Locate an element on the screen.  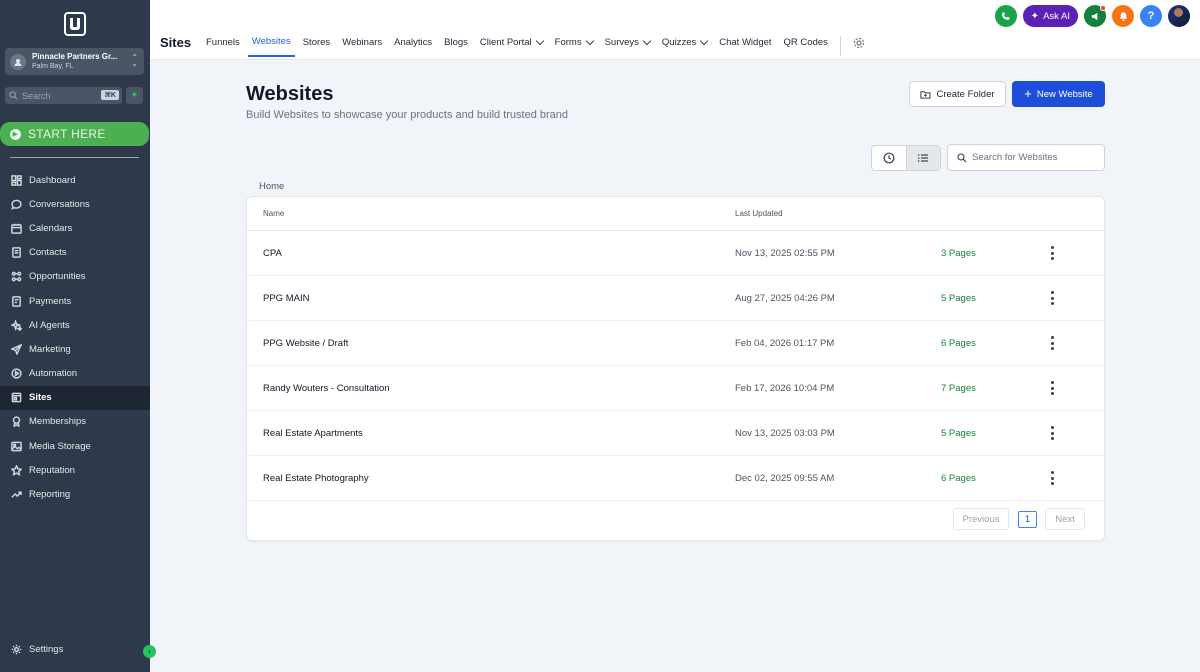
tab-quizzes: Quizzes is located at coordinates (685, 46).